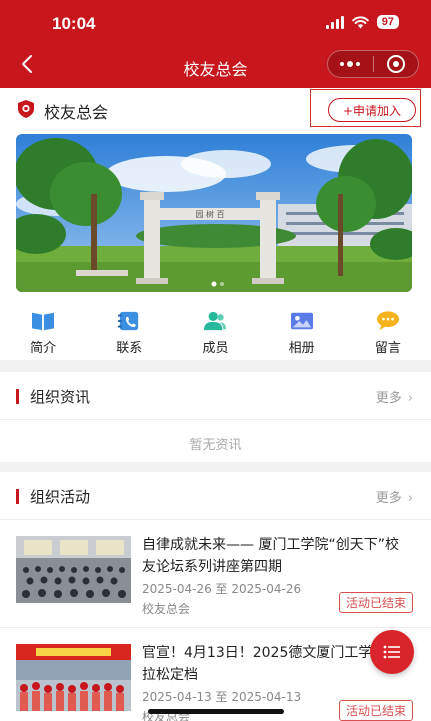 Image resolution: width=431 pixels, height=721 pixels. What do you see at coordinates (74, 23) in the screenshot?
I see `status-time: 10:04` at bounding box center [74, 23].